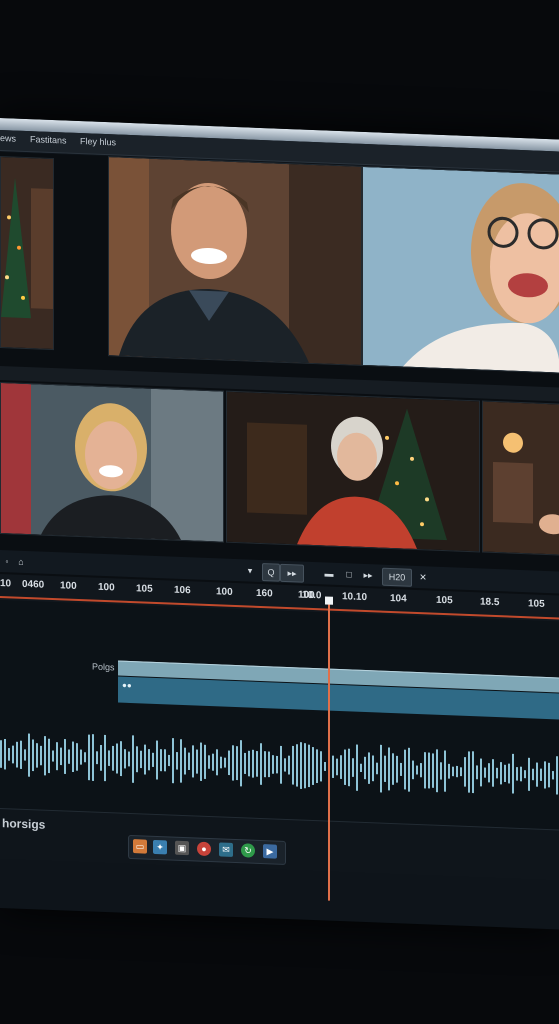 The image size is (559, 1024). What do you see at coordinates (182, 590) in the screenshot?
I see `ruler-label: 106` at bounding box center [182, 590].